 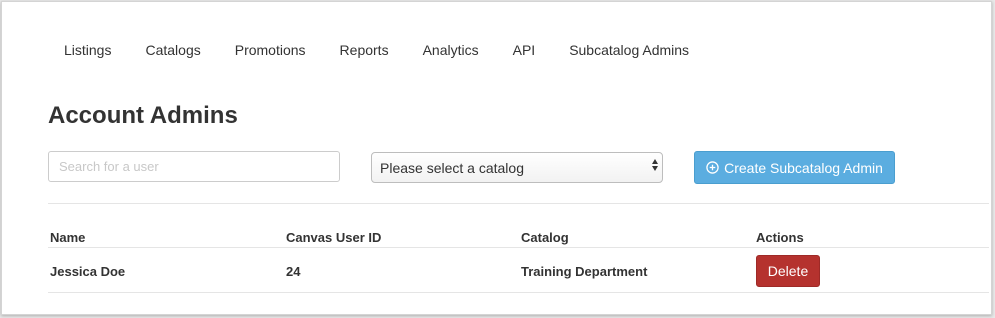 What do you see at coordinates (143, 115) in the screenshot?
I see `page-title: Account Admins` at bounding box center [143, 115].